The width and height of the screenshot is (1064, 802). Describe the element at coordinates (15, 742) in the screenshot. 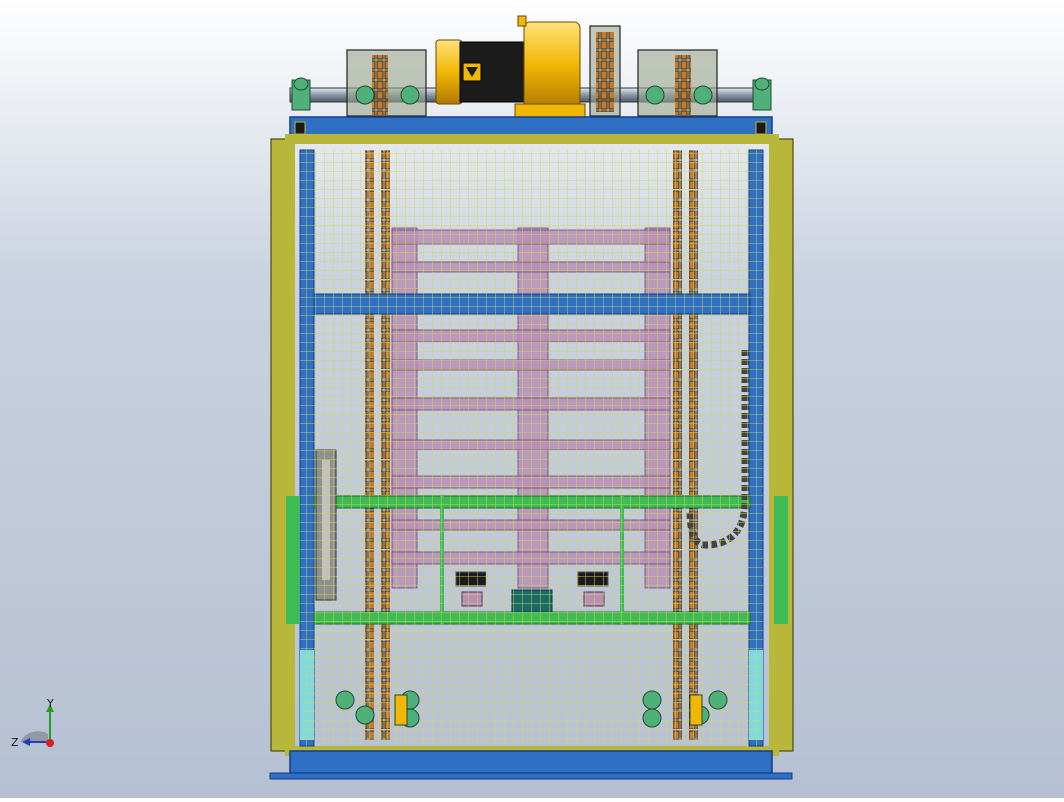

I see `z-axis-label: Z` at that location.